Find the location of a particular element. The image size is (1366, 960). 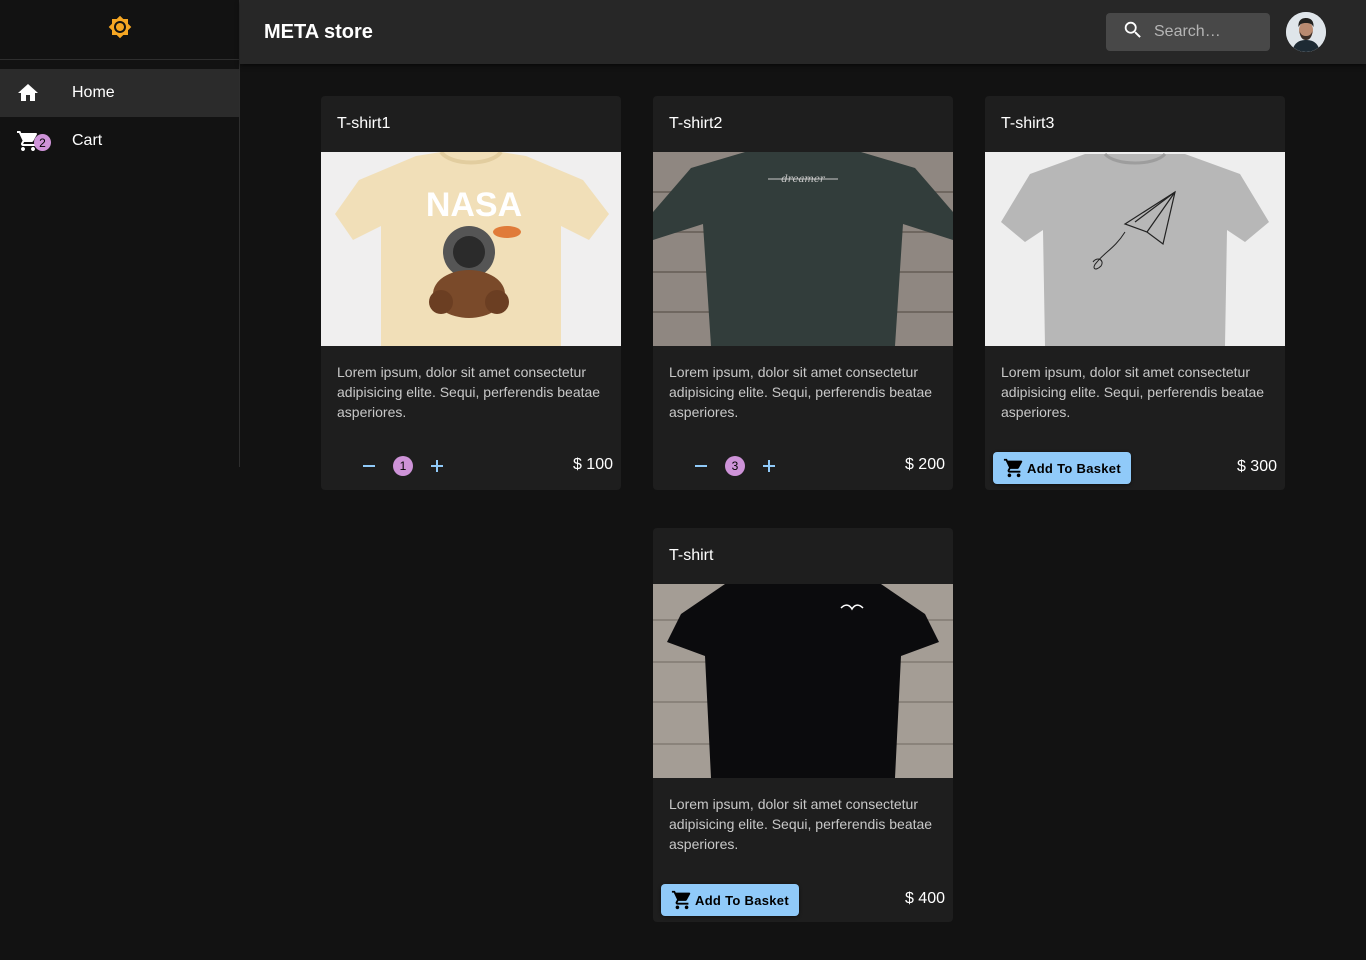

quantity-badge: 1 is located at coordinates (403, 466).